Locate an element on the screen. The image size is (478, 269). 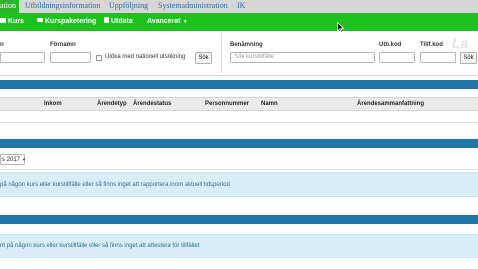
tillfkod-input is located at coordinates (438, 57).